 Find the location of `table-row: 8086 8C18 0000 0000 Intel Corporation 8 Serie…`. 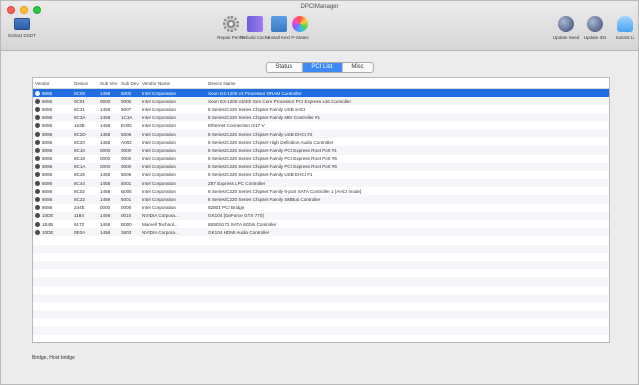

table-row: 8086 8C18 0000 0000 Intel Corporation 8 Serie… is located at coordinates (321, 159).